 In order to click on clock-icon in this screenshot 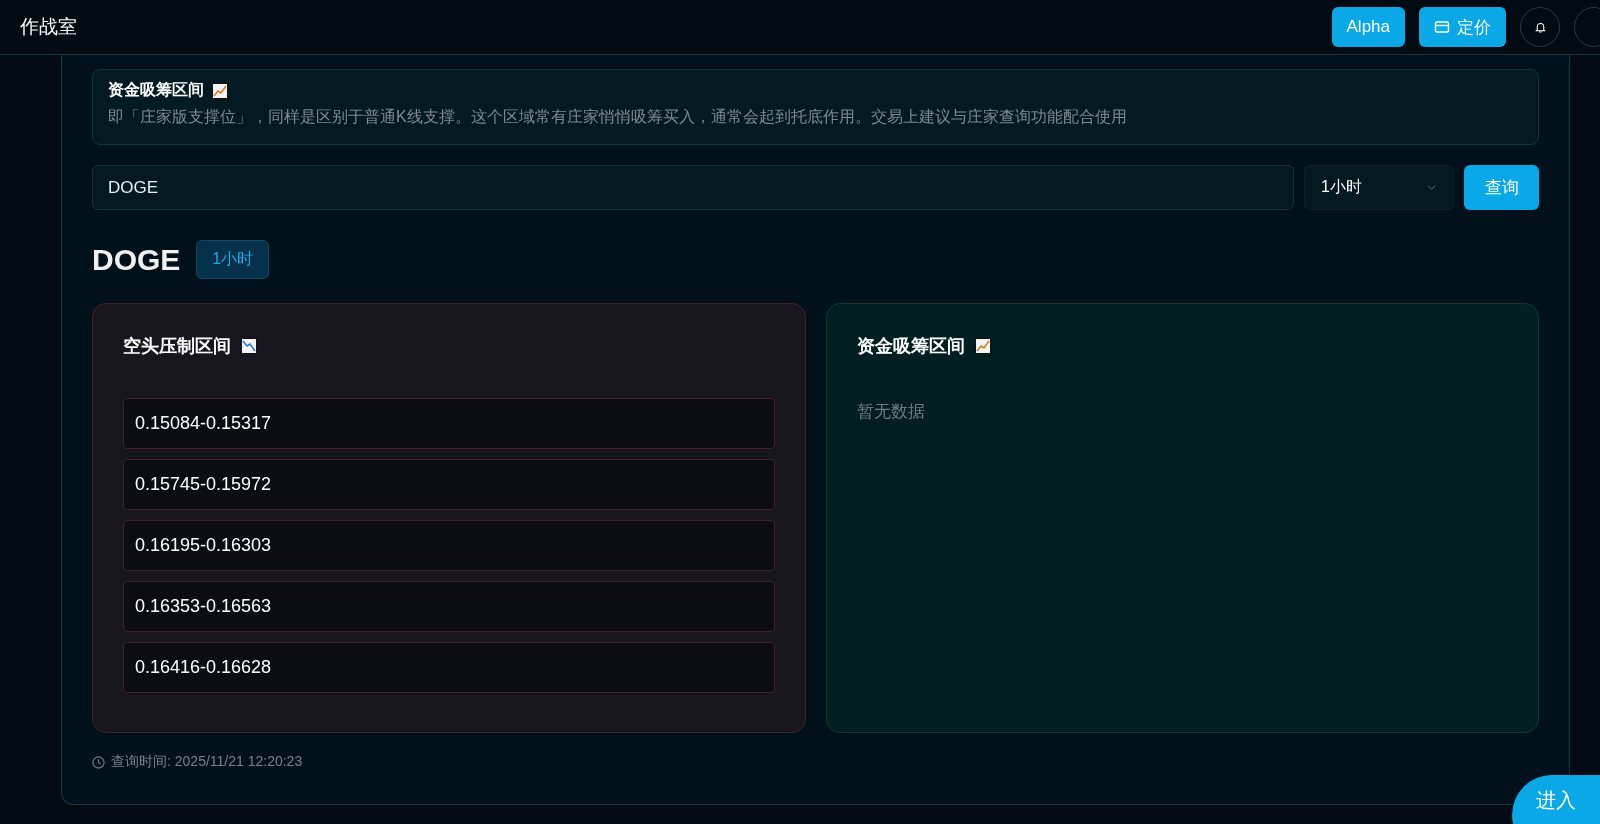, I will do `click(98, 762)`.